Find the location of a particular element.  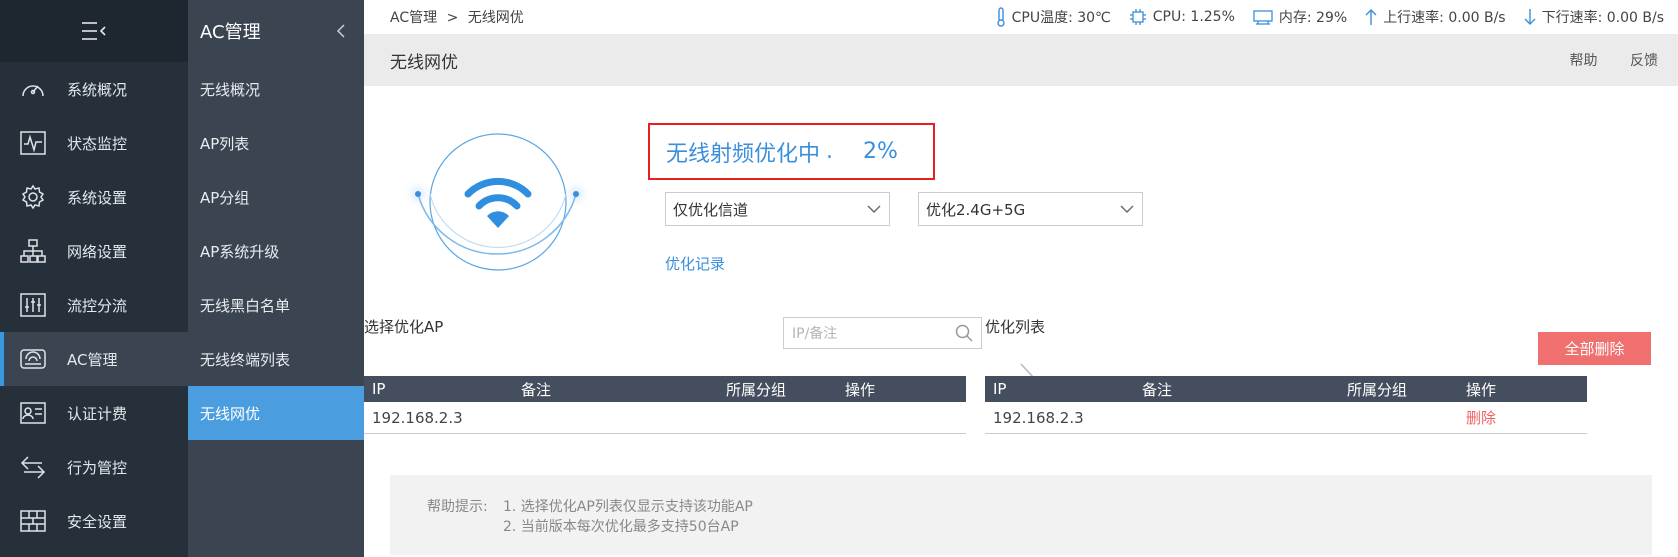

sidebar-item-auth-billing: 认证计费 is located at coordinates (94, 413).